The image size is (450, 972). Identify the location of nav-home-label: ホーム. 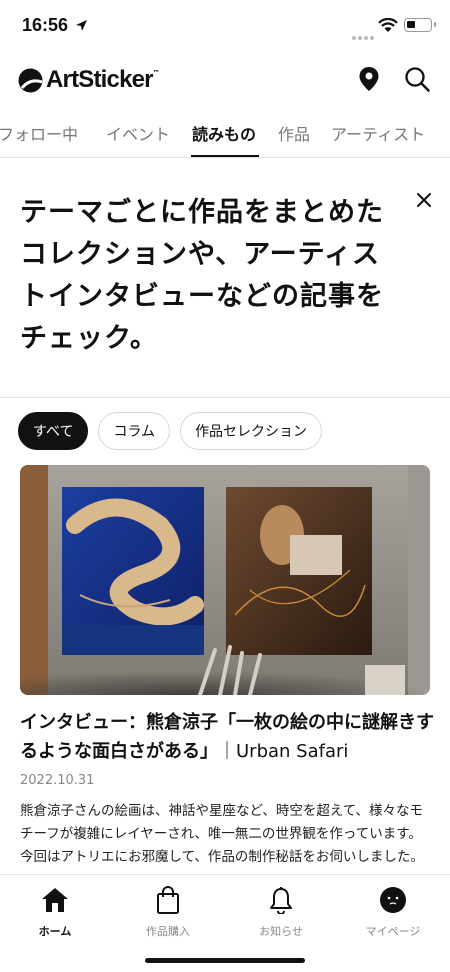
(55, 931).